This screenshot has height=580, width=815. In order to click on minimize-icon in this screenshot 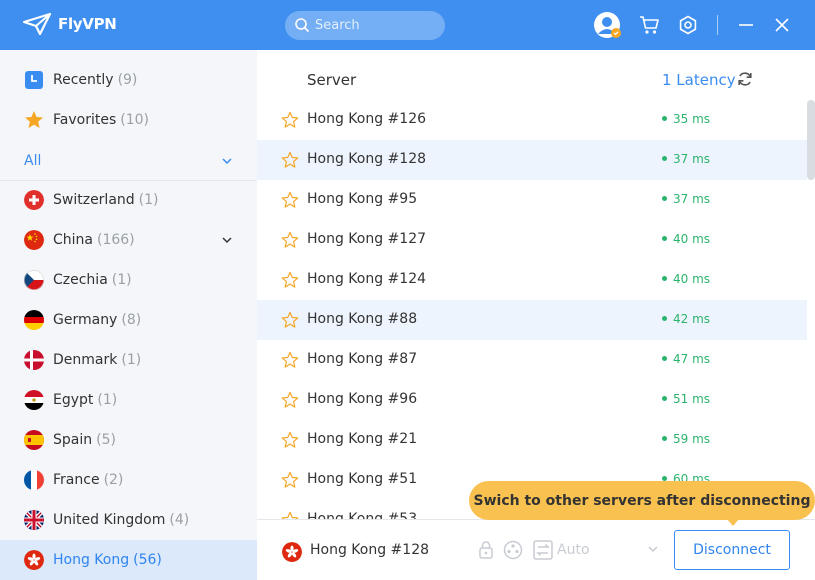, I will do `click(746, 25)`.